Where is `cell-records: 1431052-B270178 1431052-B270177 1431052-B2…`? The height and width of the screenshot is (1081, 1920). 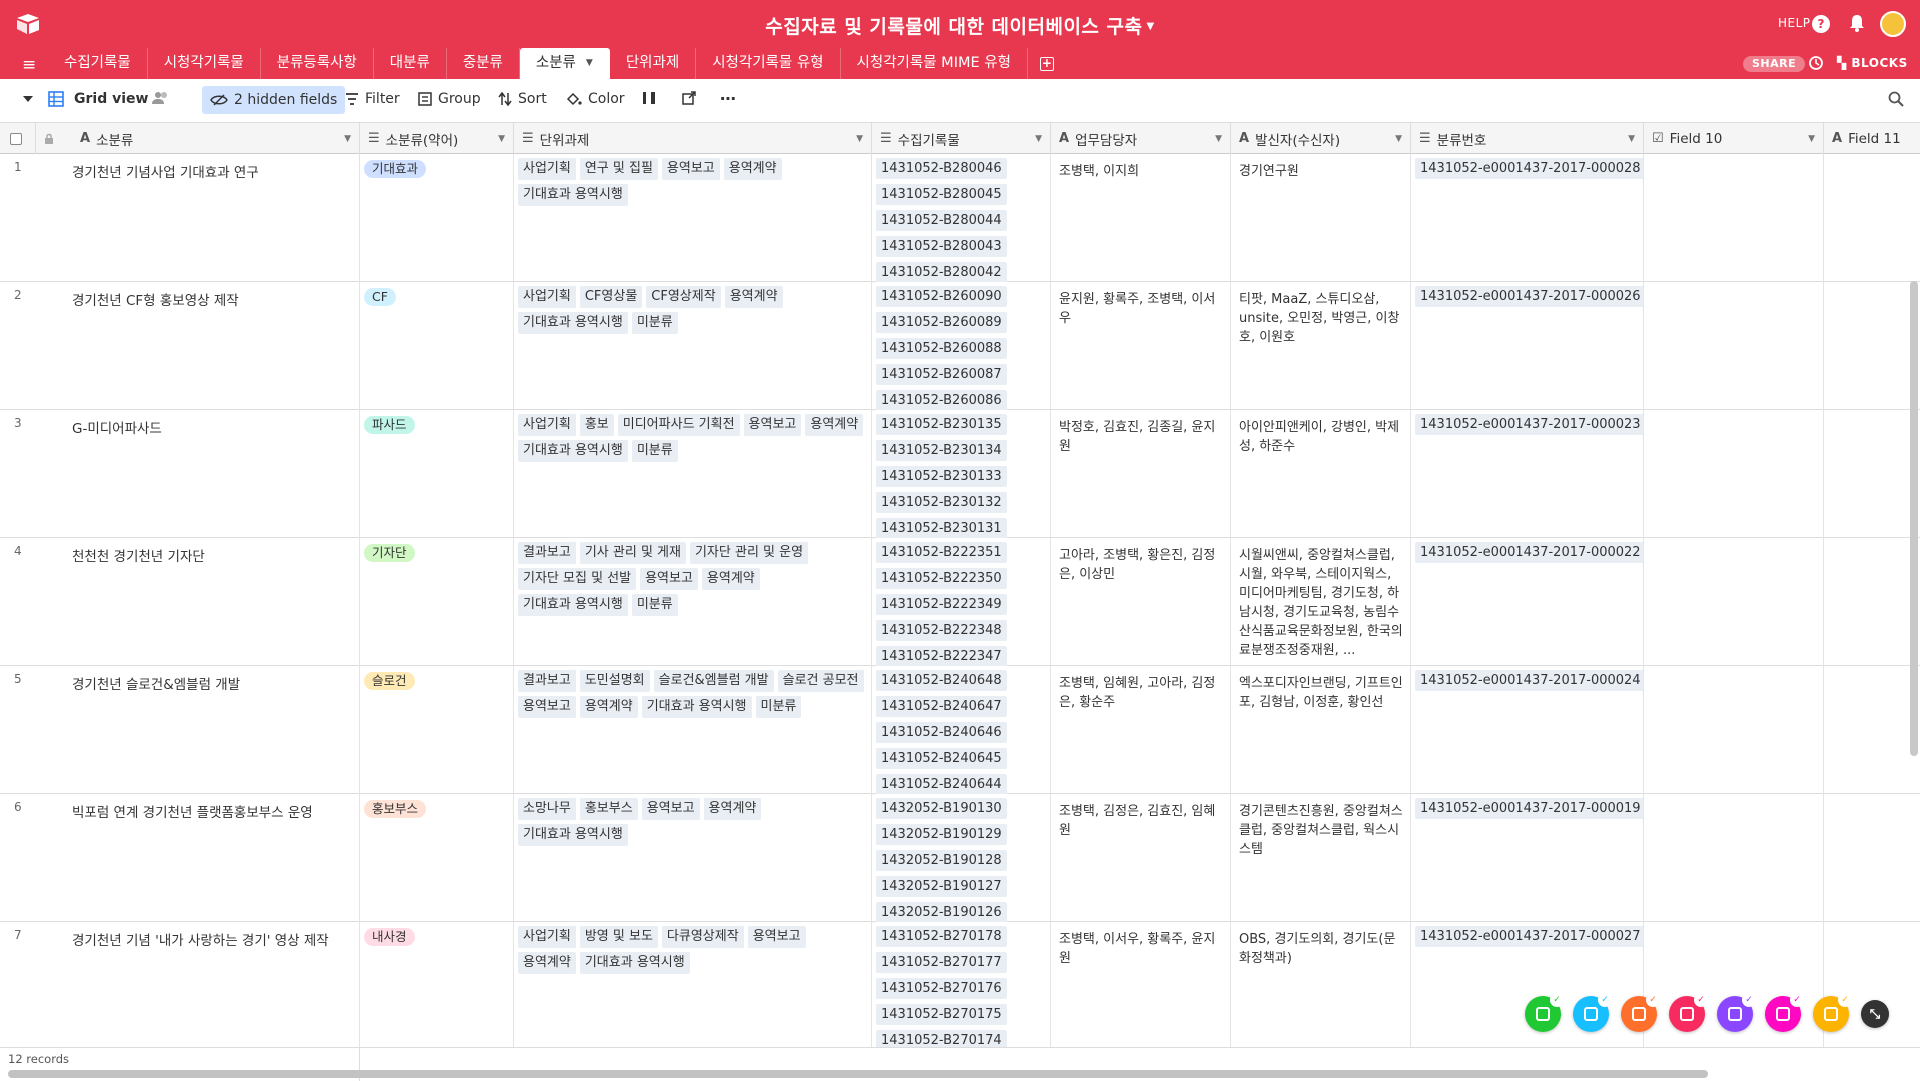
cell-records: 1431052-B270178 1431052-B270177 1431052-B2… is located at coordinates (961, 984).